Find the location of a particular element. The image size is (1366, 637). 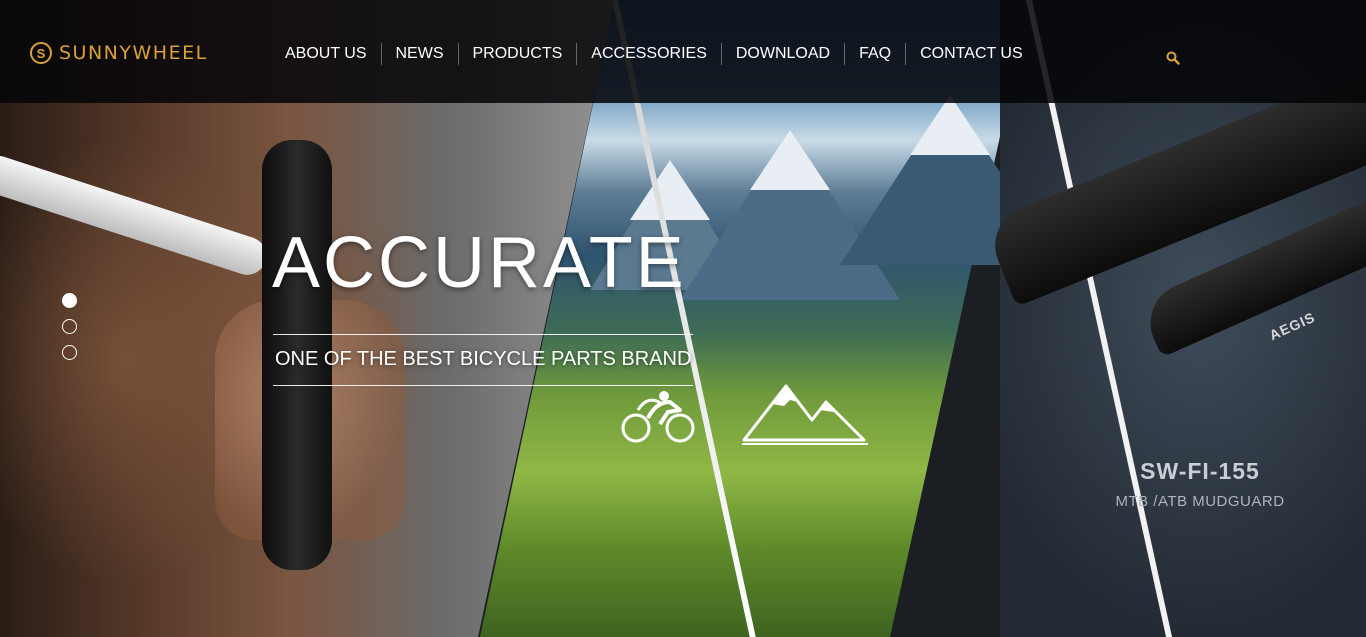

tagline-divider is located at coordinates (483, 385).